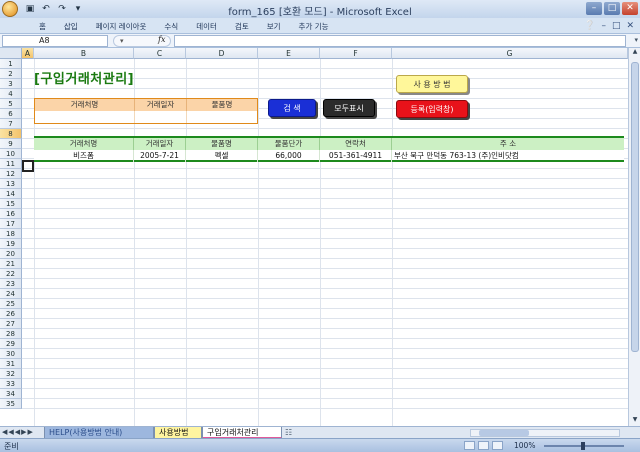  I want to click on row-header-21: 21, so click(11, 264).